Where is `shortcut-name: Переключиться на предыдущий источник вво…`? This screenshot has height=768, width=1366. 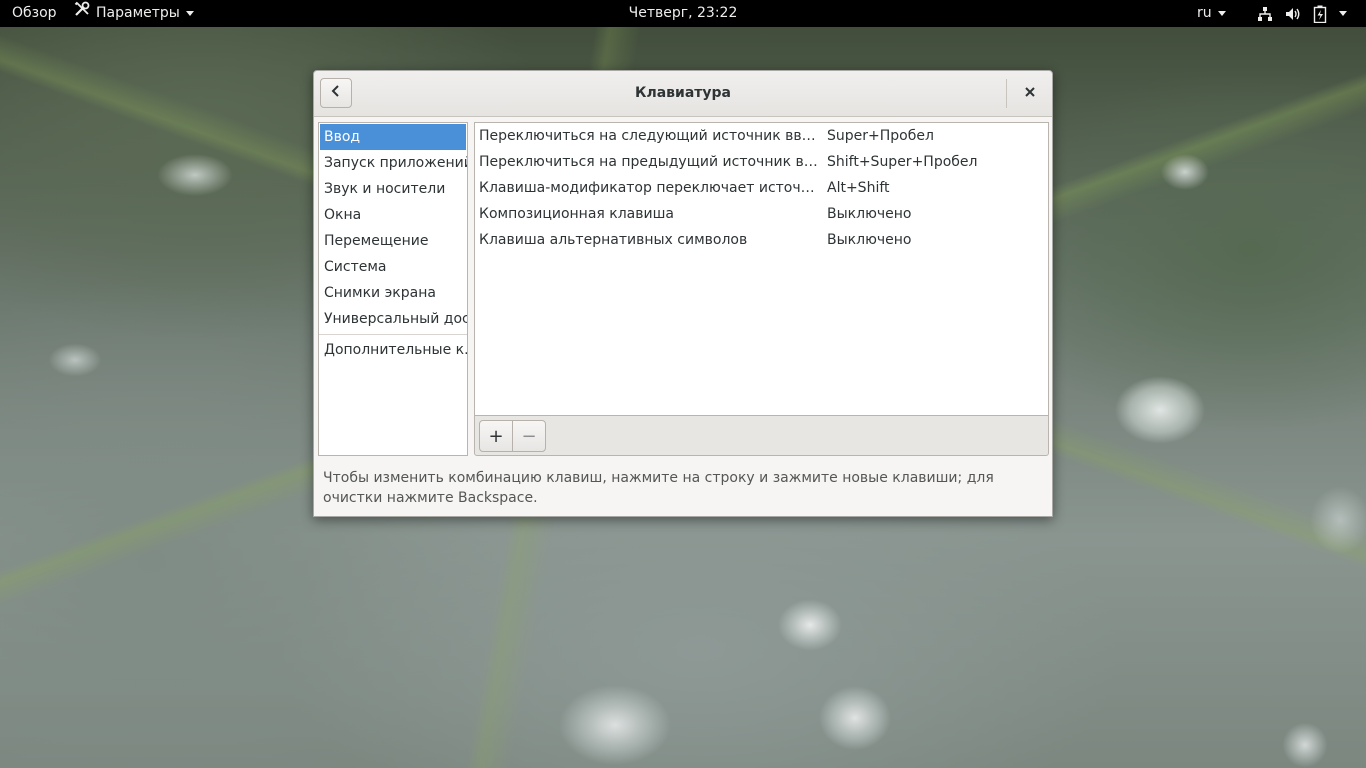 shortcut-name: Переключиться на предыдущий источник вво… is located at coordinates (649, 162).